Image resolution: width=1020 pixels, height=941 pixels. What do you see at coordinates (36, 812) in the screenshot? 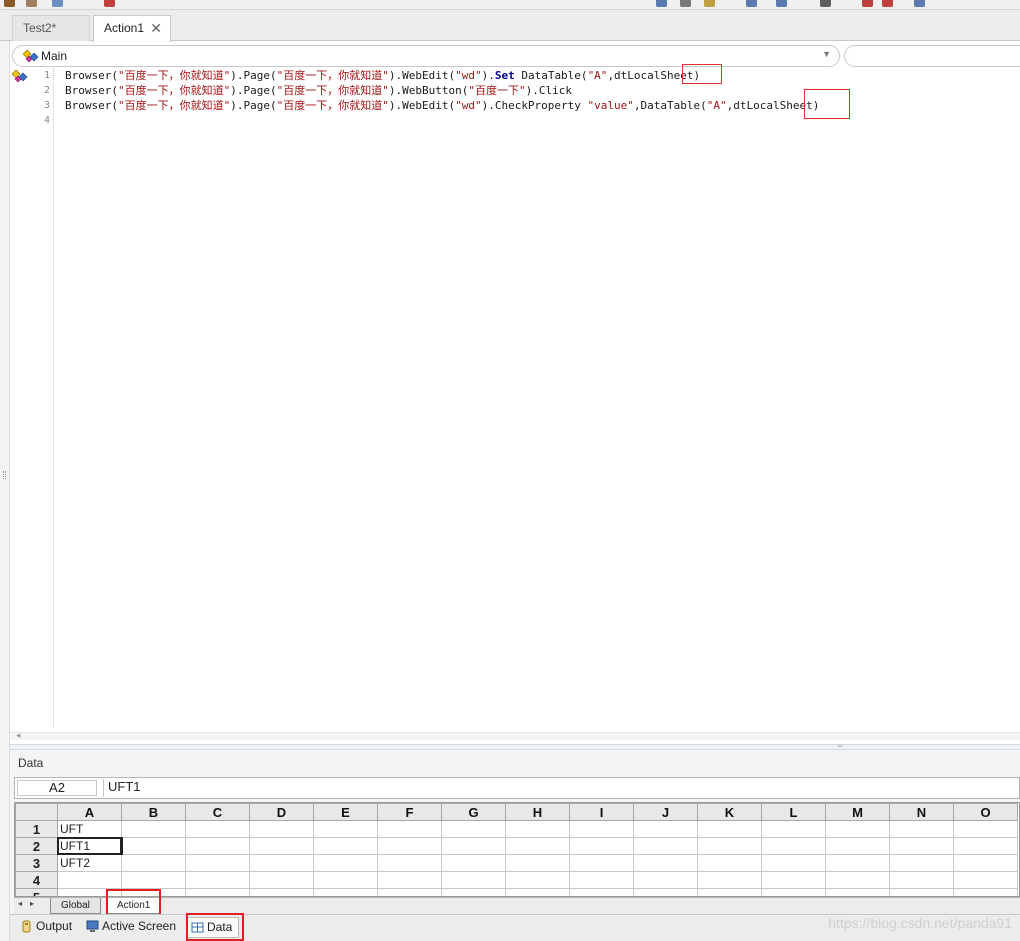
I see `corner-cell` at bounding box center [36, 812].